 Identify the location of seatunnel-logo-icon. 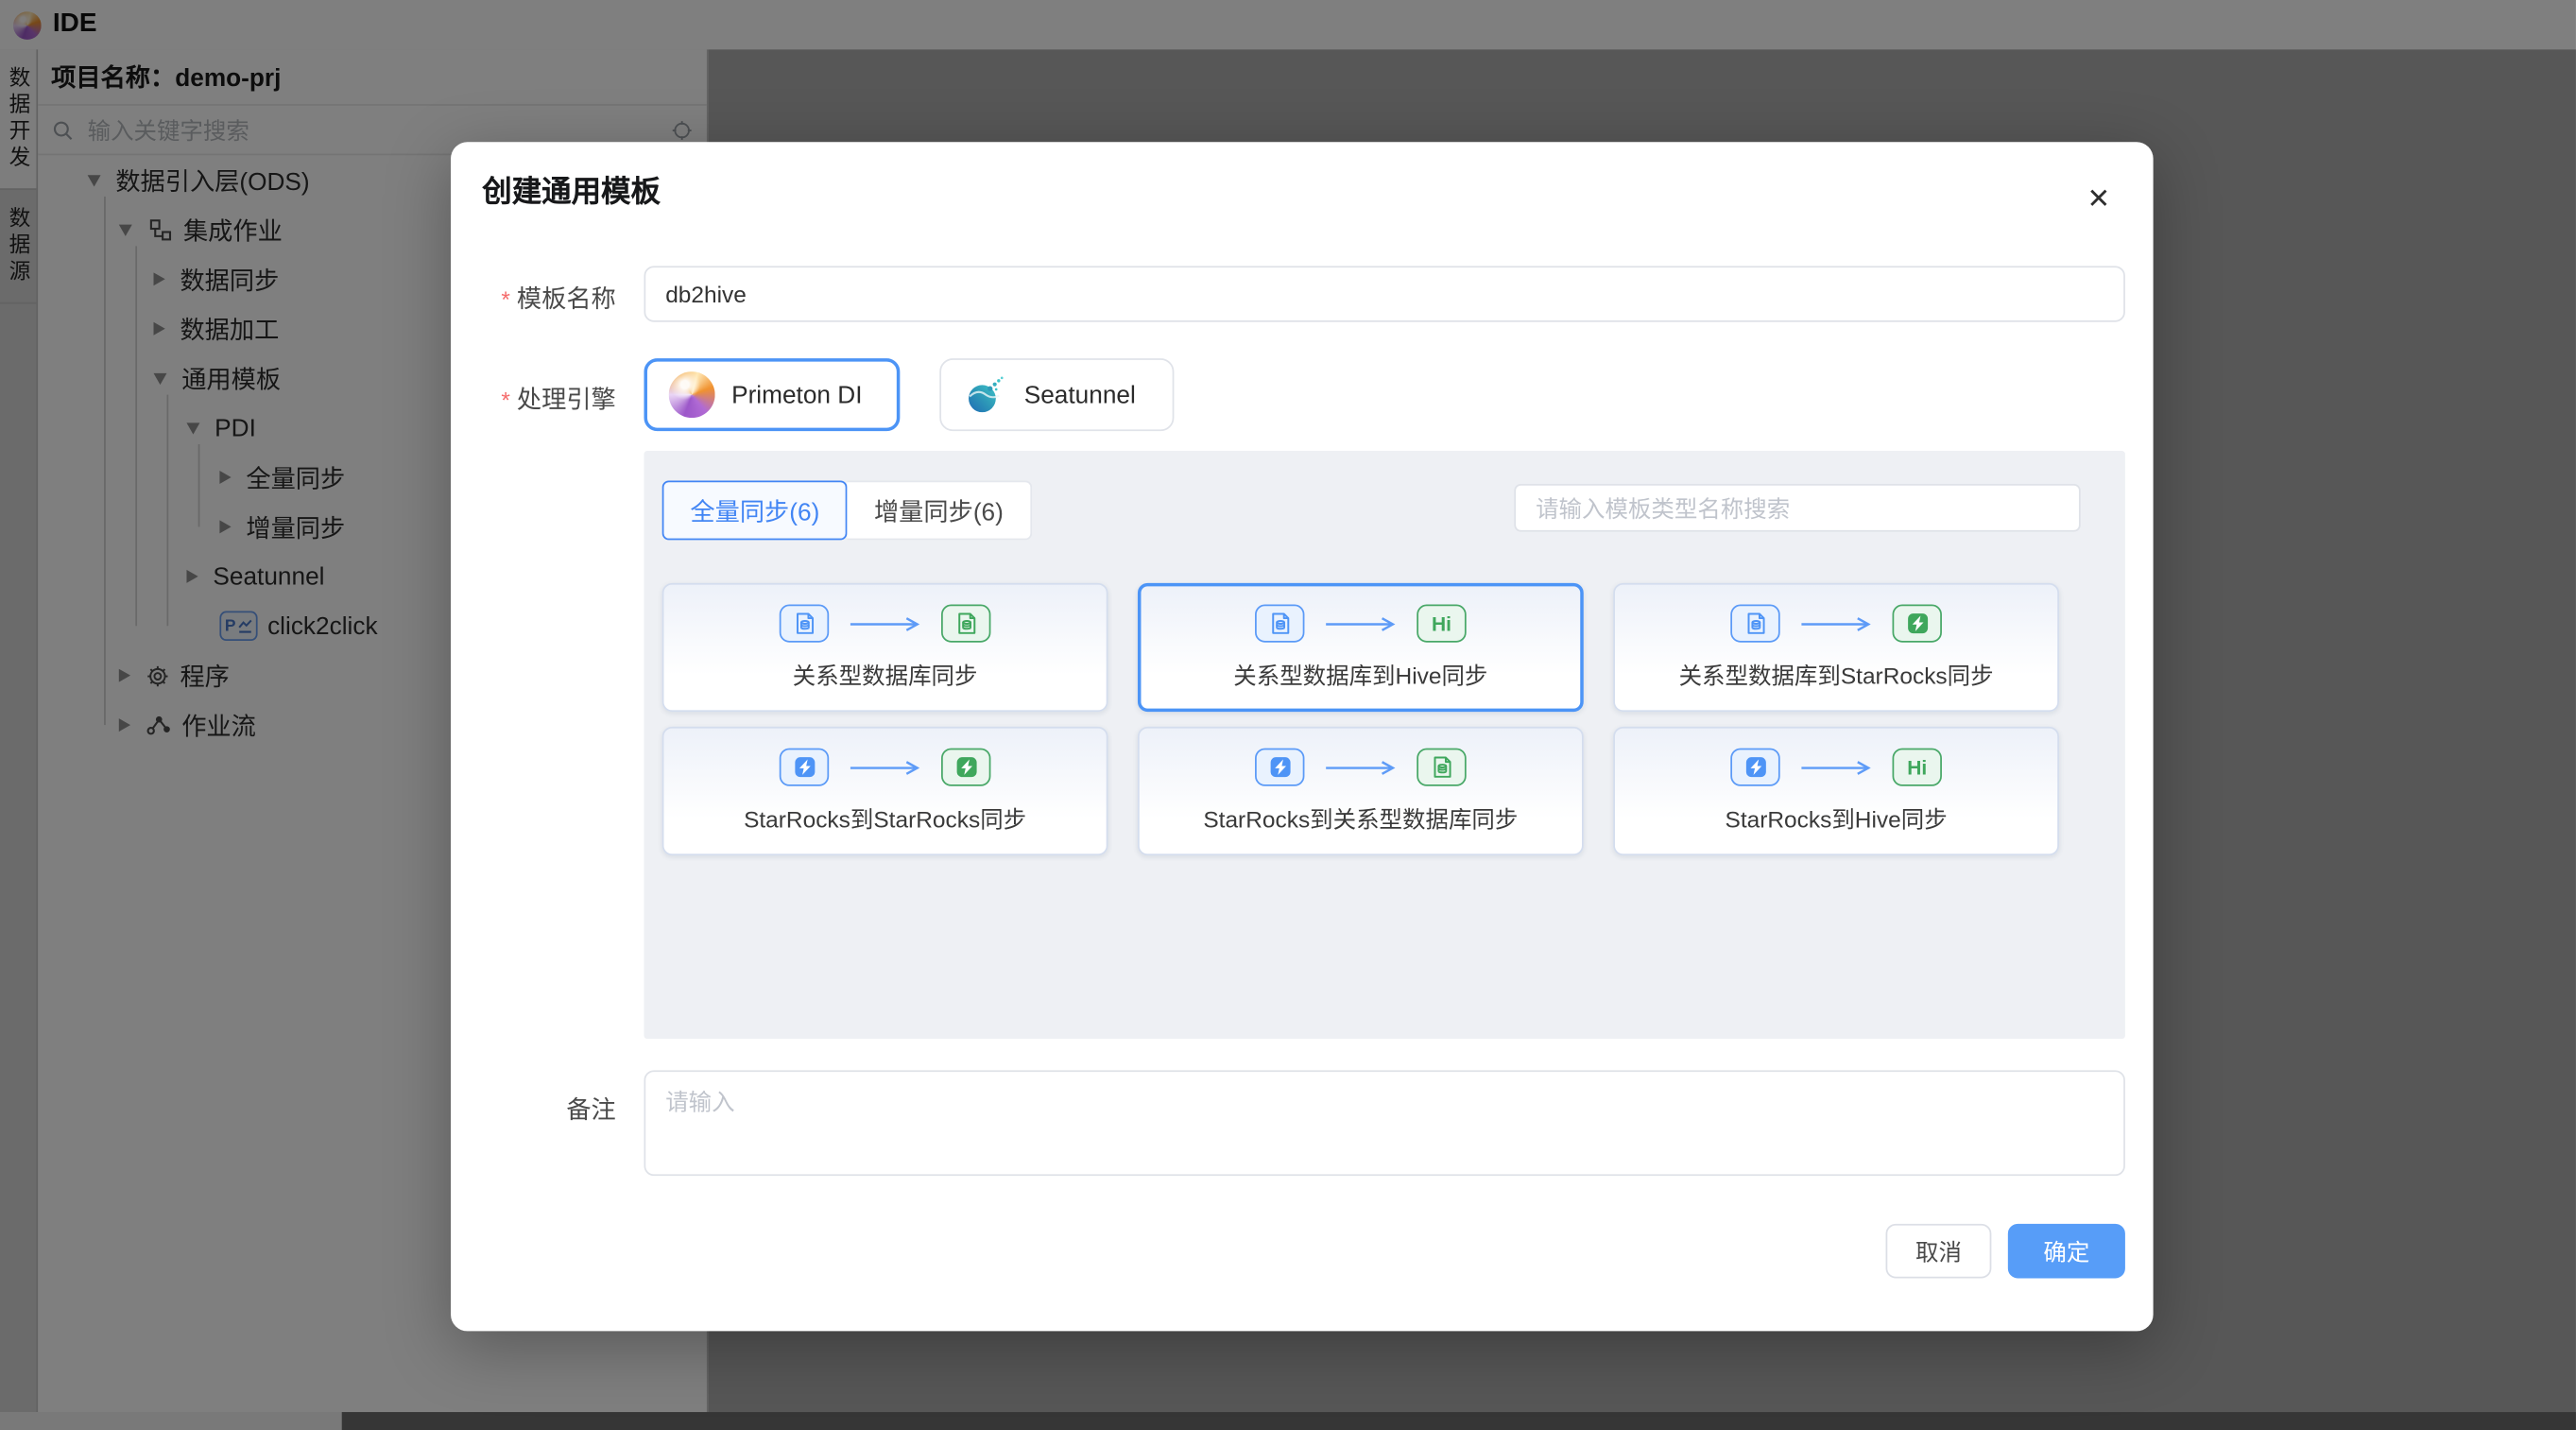
(986, 394).